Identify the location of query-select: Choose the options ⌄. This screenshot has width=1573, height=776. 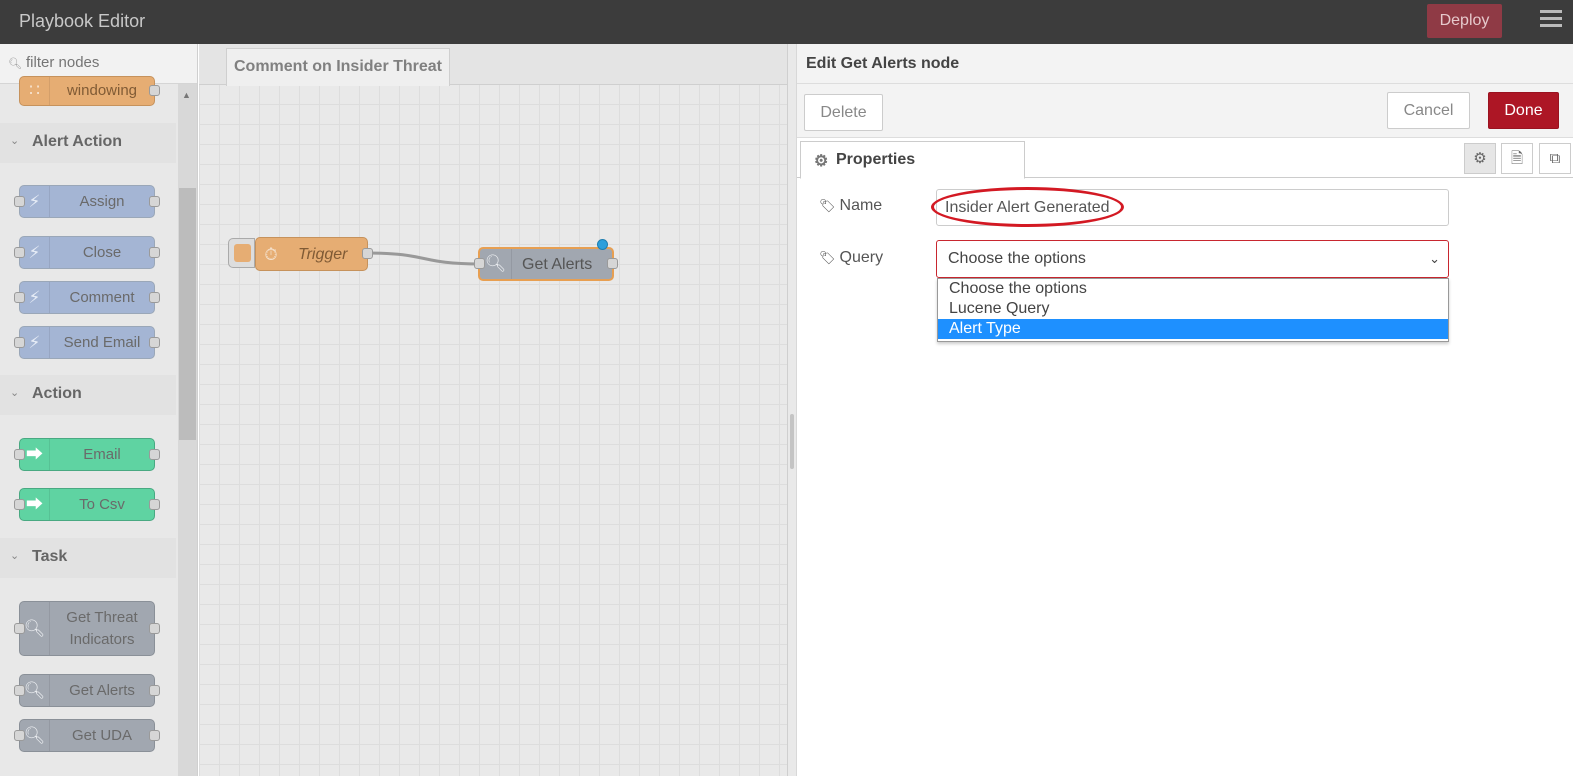
(1192, 259).